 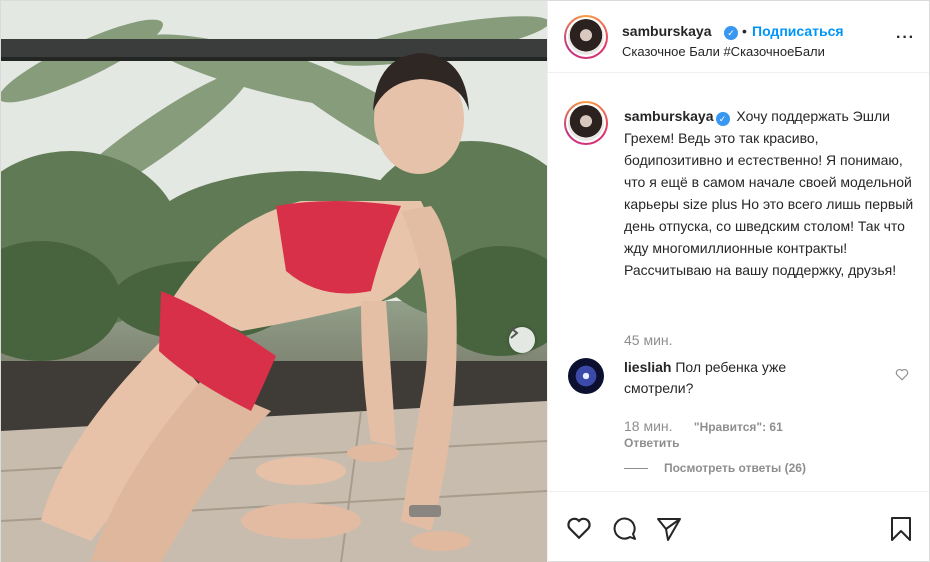 I want to click on comment-username: liesliah, so click(x=647, y=367).